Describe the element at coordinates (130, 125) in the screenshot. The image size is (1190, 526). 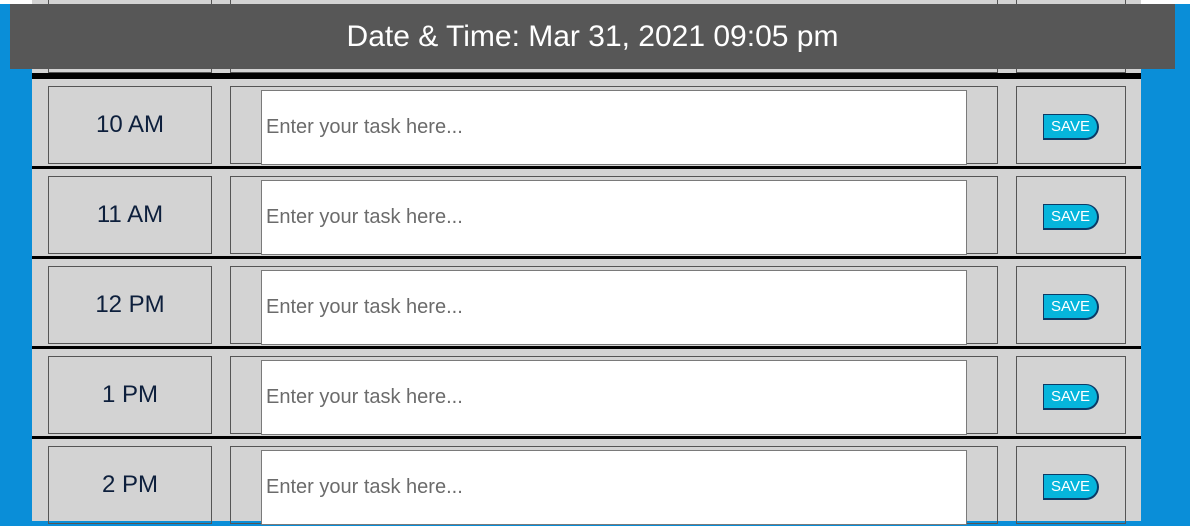
I see `hour-label: 10 AM` at that location.